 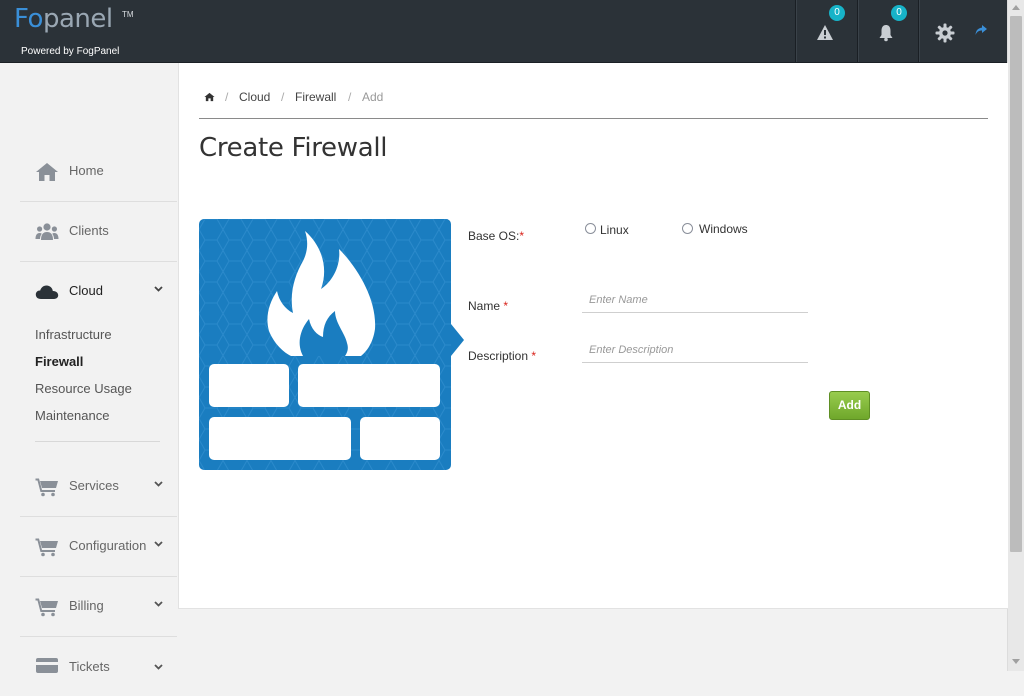 I want to click on bell-icon, so click(x=886, y=33).